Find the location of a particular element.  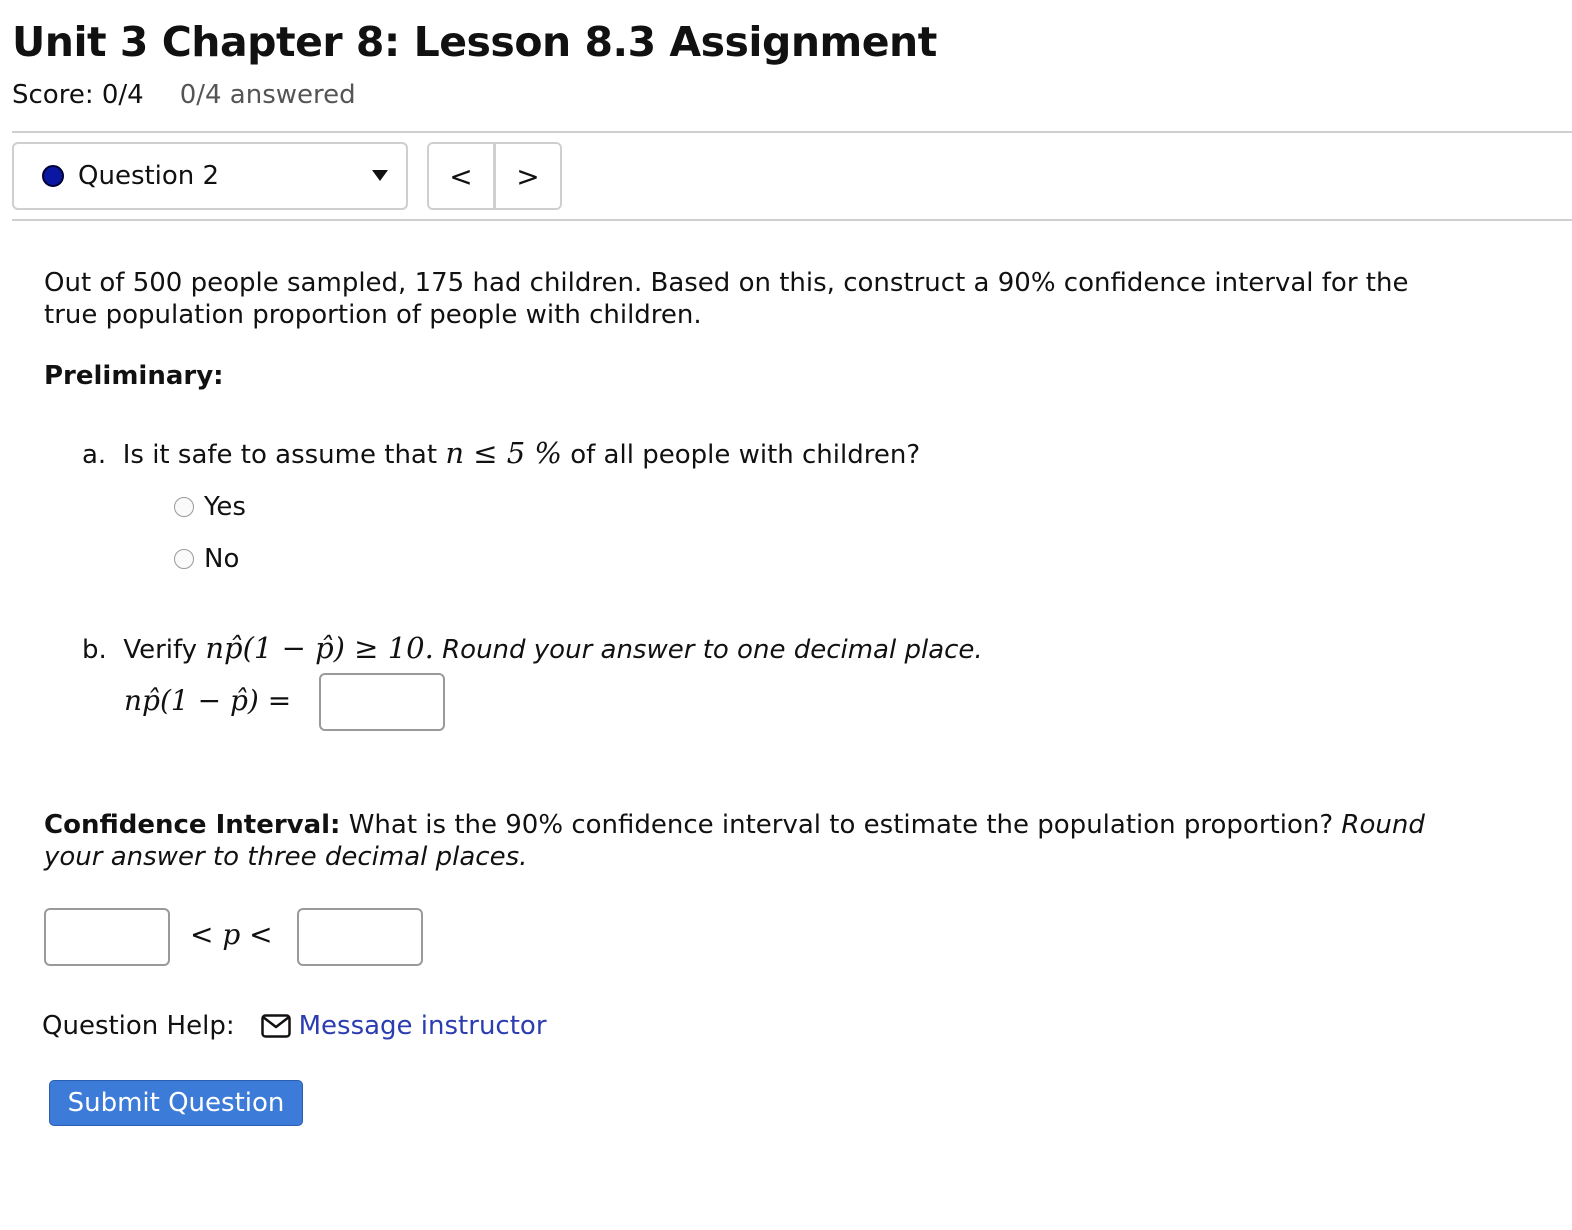

answered-count: 0/4 answered is located at coordinates (267, 95).